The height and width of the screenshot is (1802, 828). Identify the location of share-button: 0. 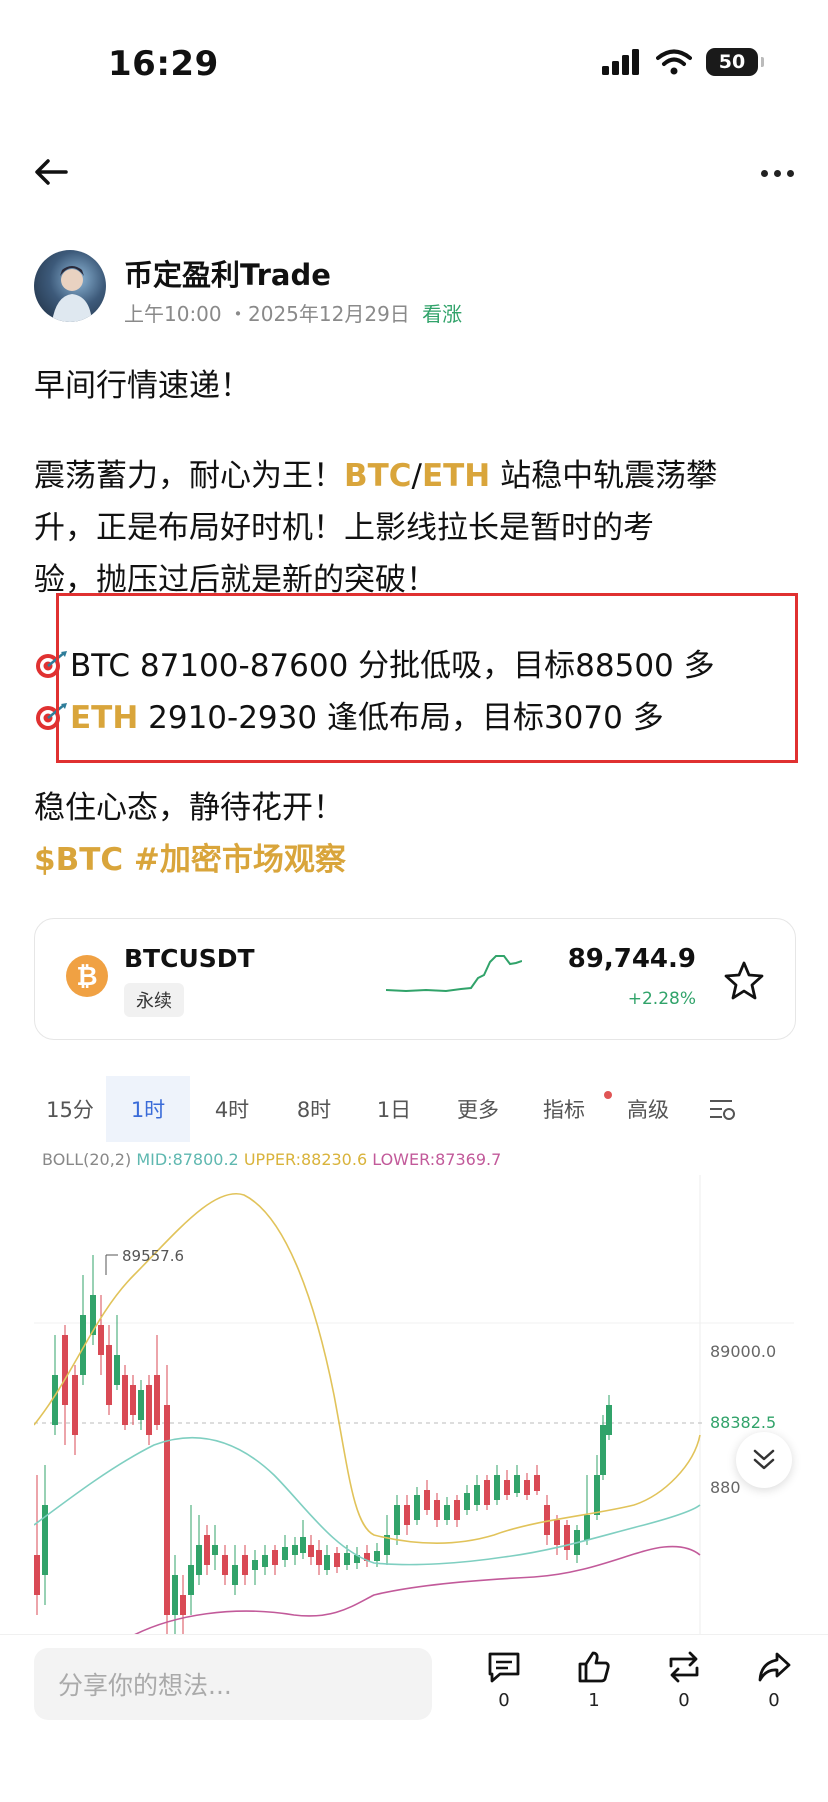
(774, 1680).